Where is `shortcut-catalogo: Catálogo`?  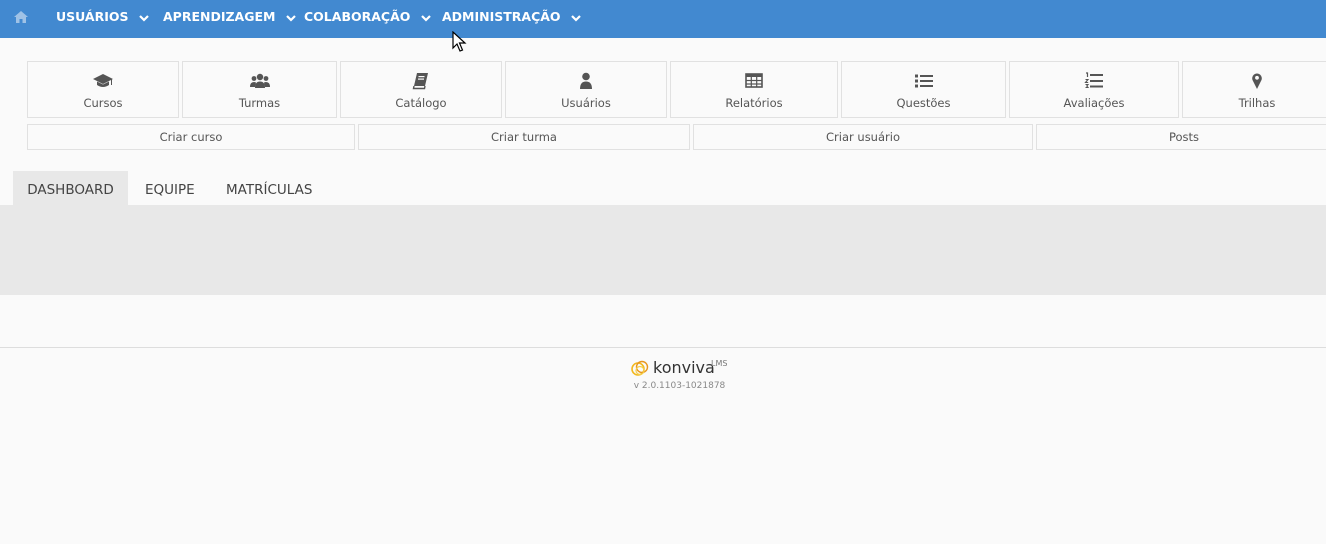
shortcut-catalogo: Catálogo is located at coordinates (421, 89).